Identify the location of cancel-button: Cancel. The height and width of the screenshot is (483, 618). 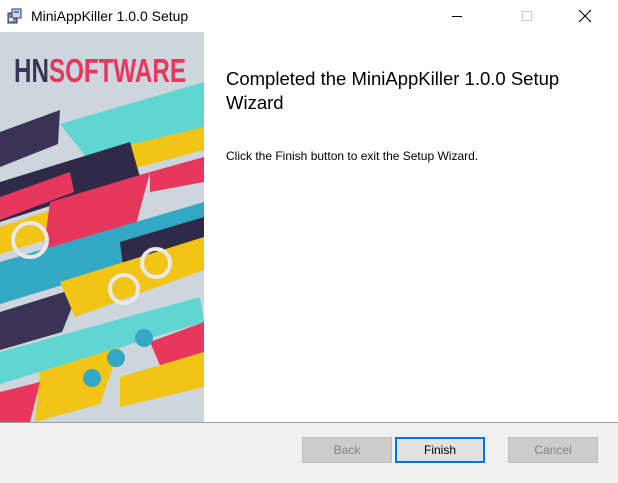
(553, 450).